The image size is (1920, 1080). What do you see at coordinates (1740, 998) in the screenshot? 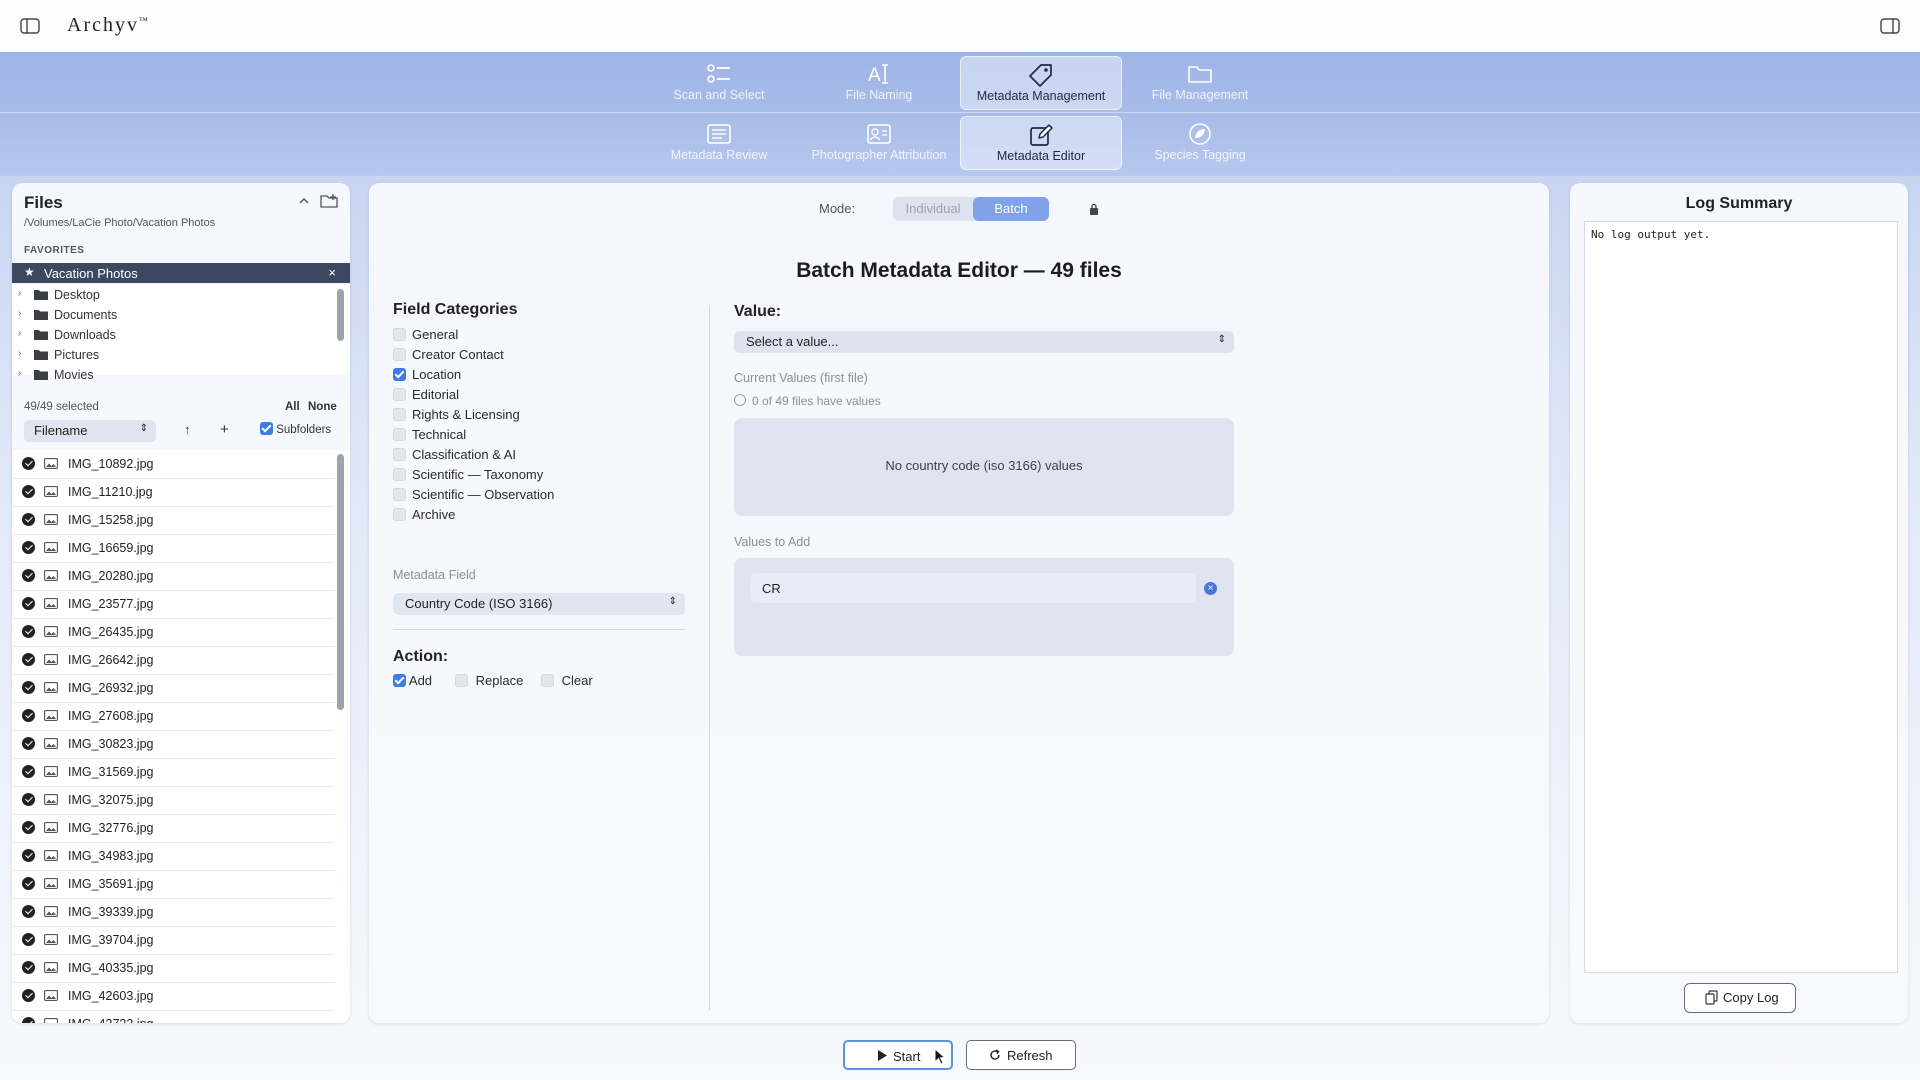
I see `copy-log-button: Copy Log` at bounding box center [1740, 998].